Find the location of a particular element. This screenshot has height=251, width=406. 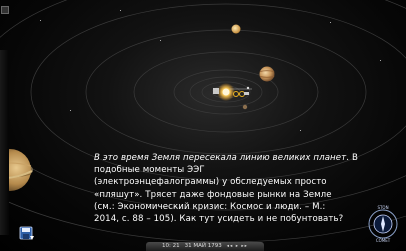

side-panel is located at coordinates (4, 142).